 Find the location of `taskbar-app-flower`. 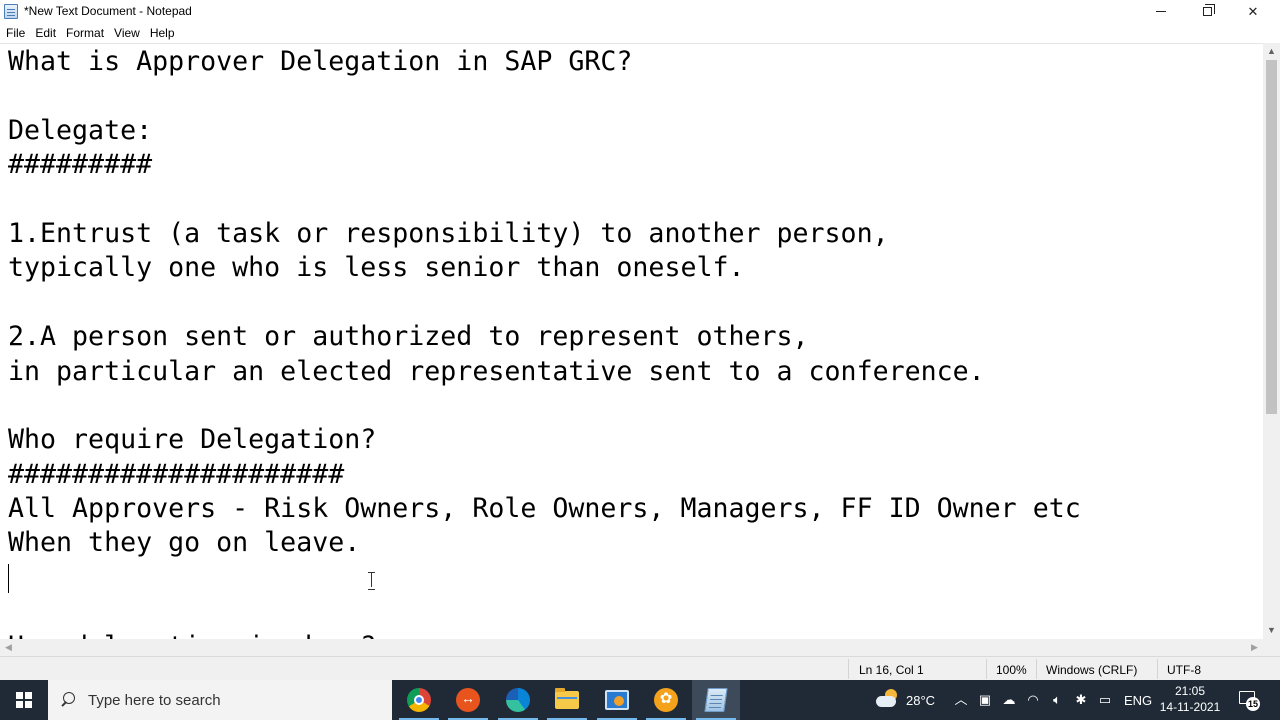

taskbar-app-flower is located at coordinates (666, 700).